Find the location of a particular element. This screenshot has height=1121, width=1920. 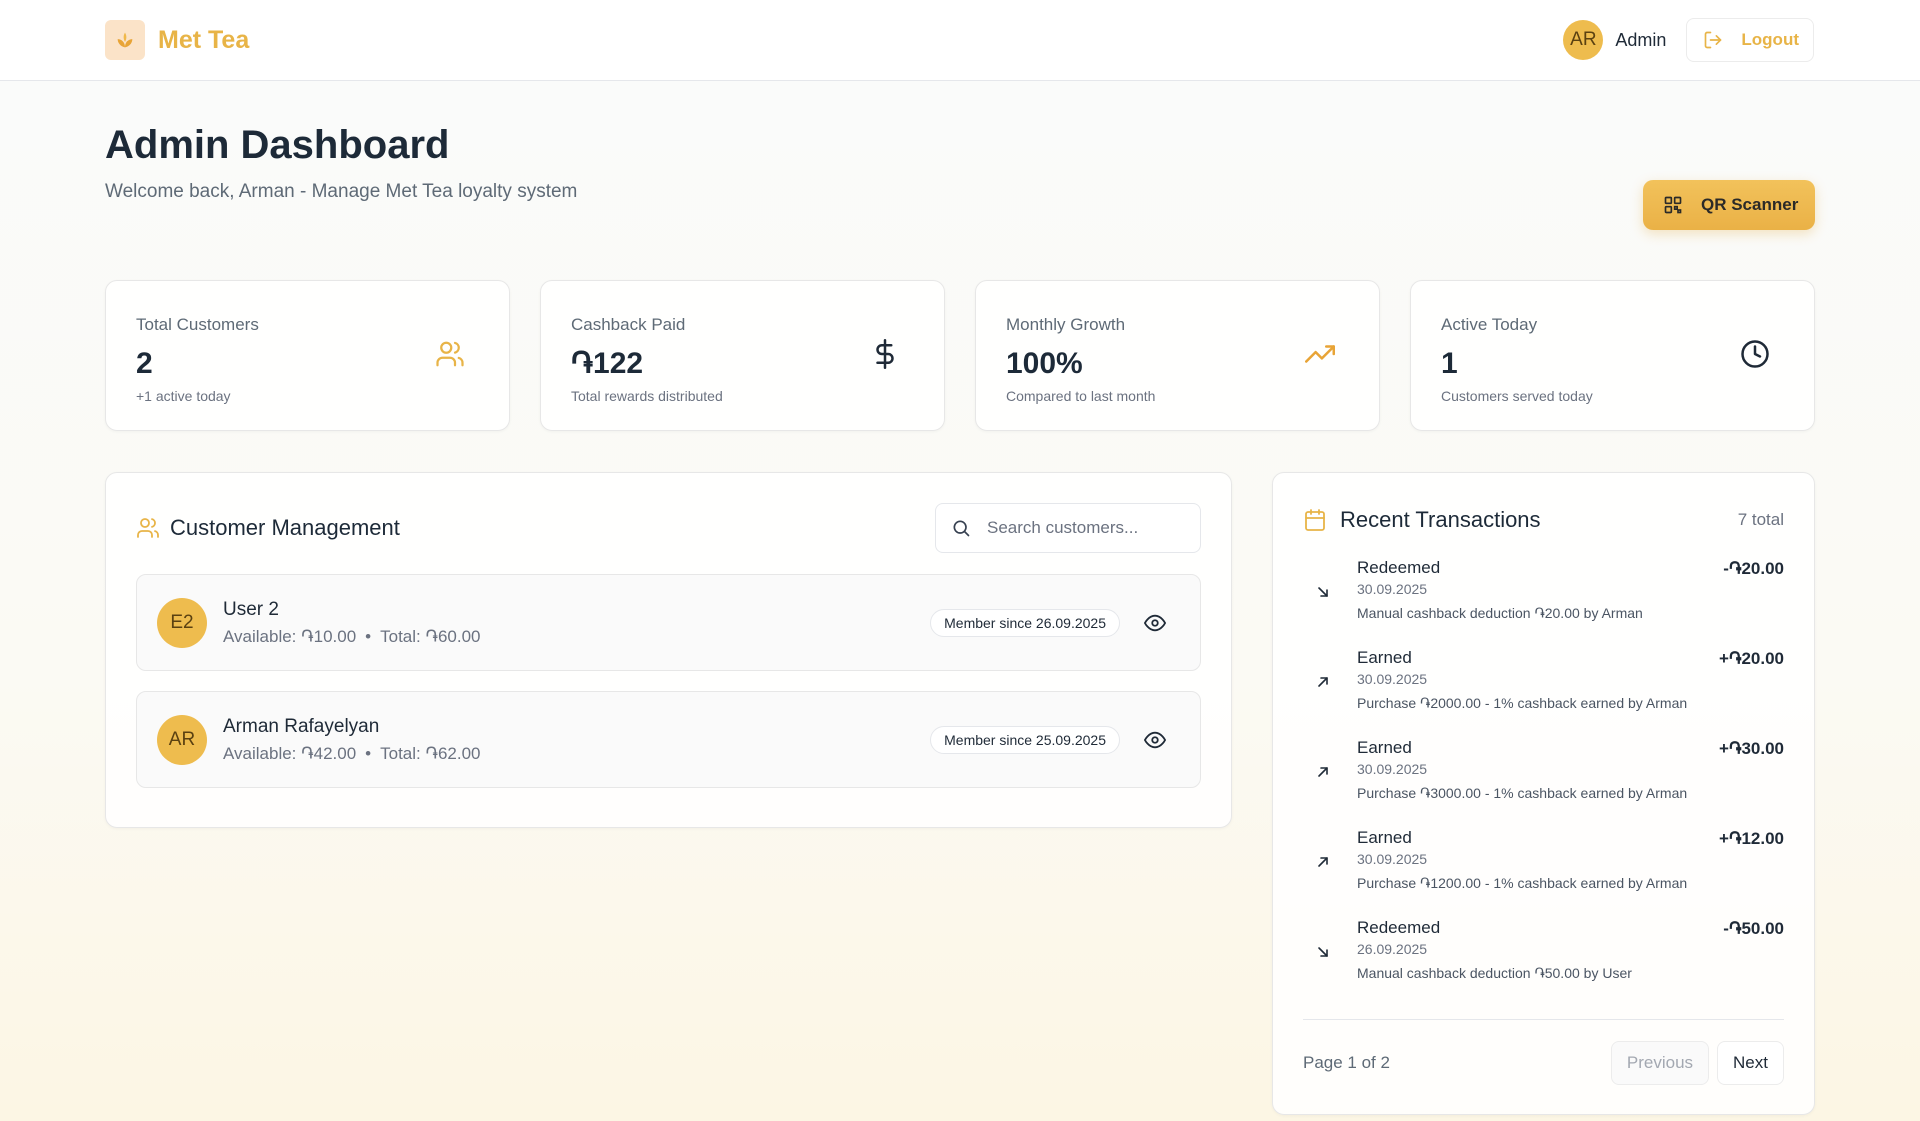

user-role: Admin is located at coordinates (1641, 39).